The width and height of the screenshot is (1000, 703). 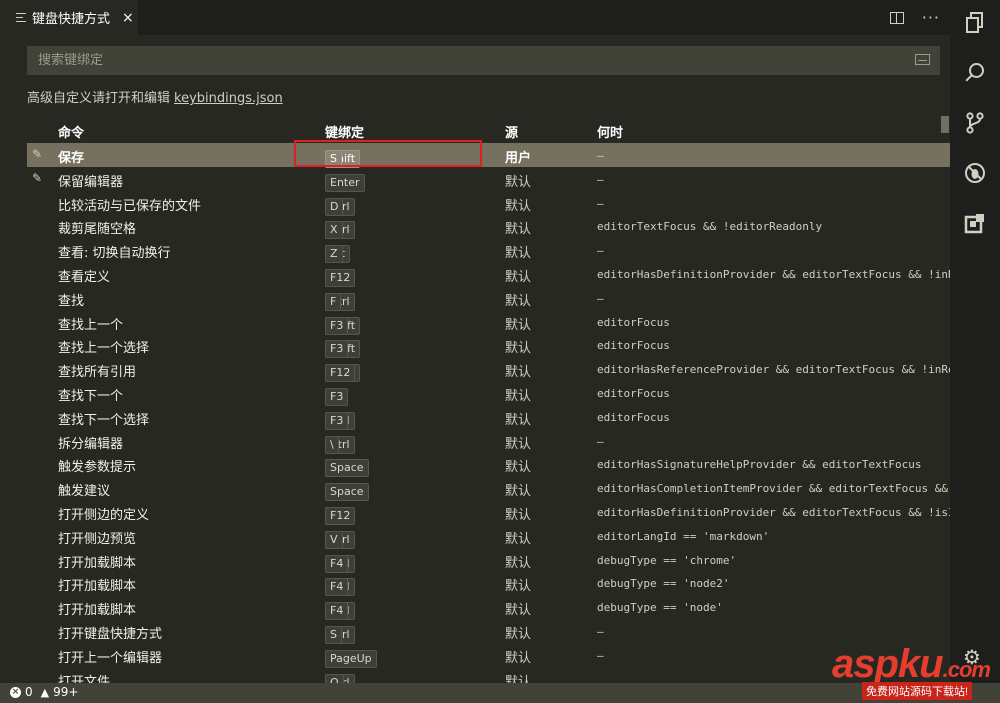 What do you see at coordinates (975, 173) in the screenshot?
I see `debug-icon` at bounding box center [975, 173].